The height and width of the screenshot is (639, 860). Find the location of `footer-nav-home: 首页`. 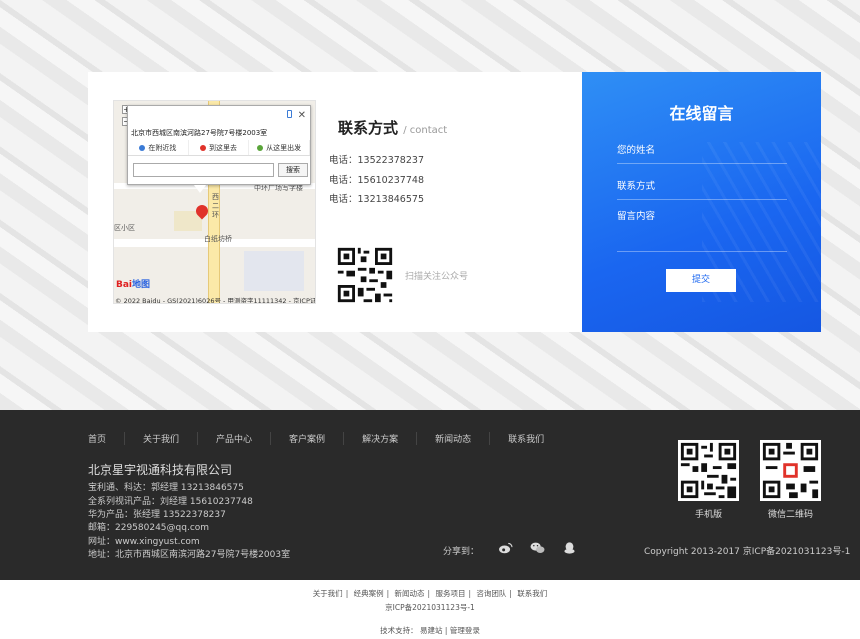

footer-nav-home: 首页 is located at coordinates (107, 438).